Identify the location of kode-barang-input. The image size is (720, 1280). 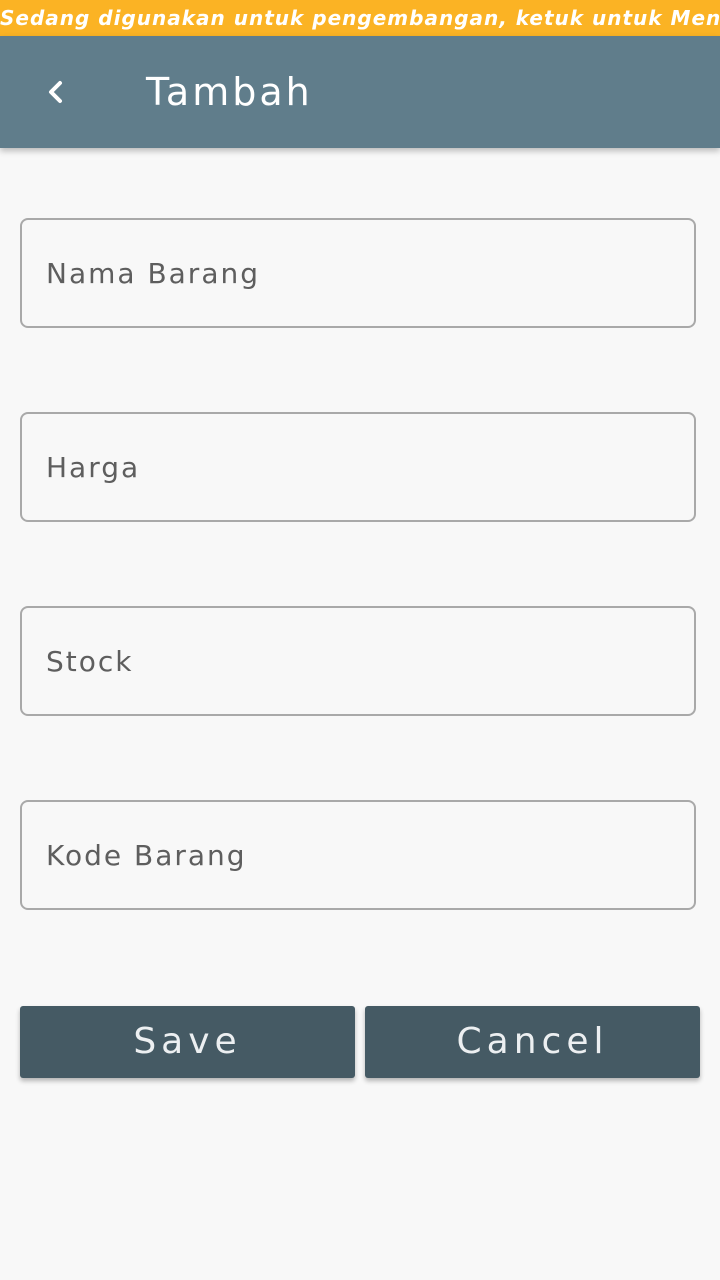
(358, 855).